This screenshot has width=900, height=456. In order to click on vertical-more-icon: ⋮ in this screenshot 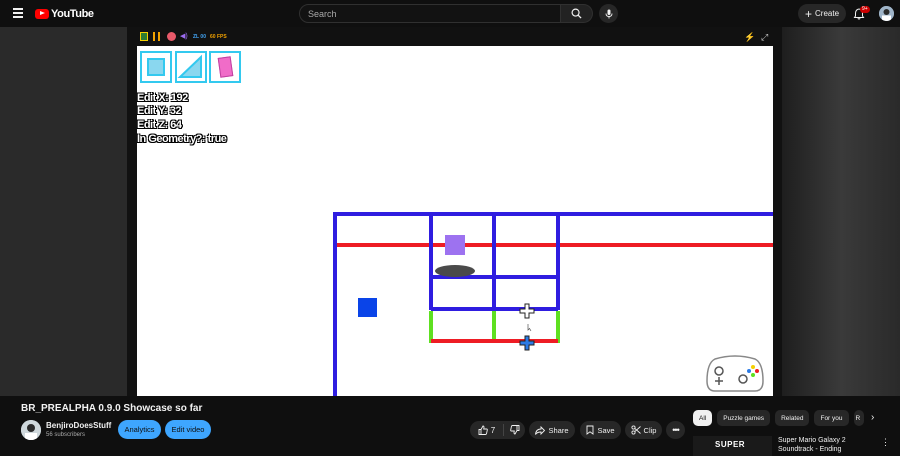, I will do `click(885, 442)`.